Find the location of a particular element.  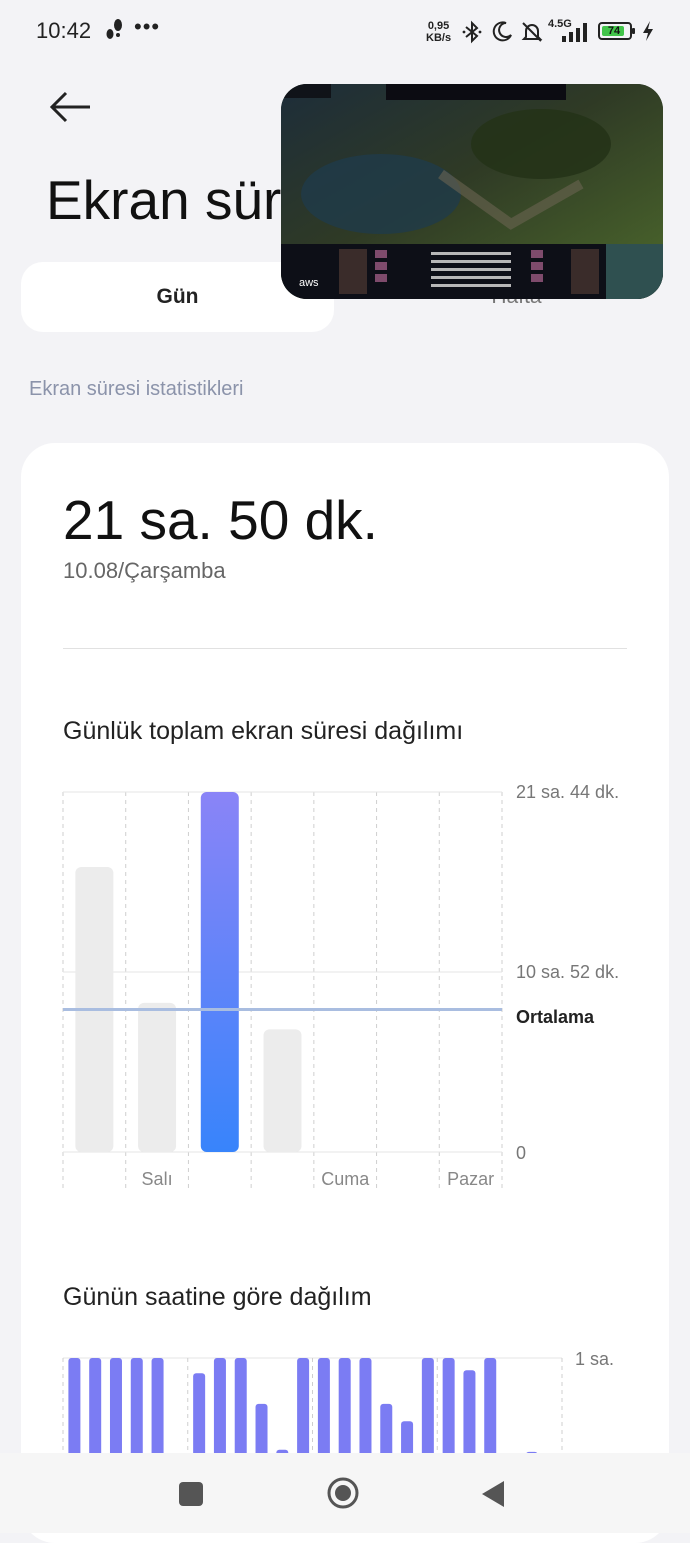

x-tick-label: Cuma is located at coordinates (345, 1179).